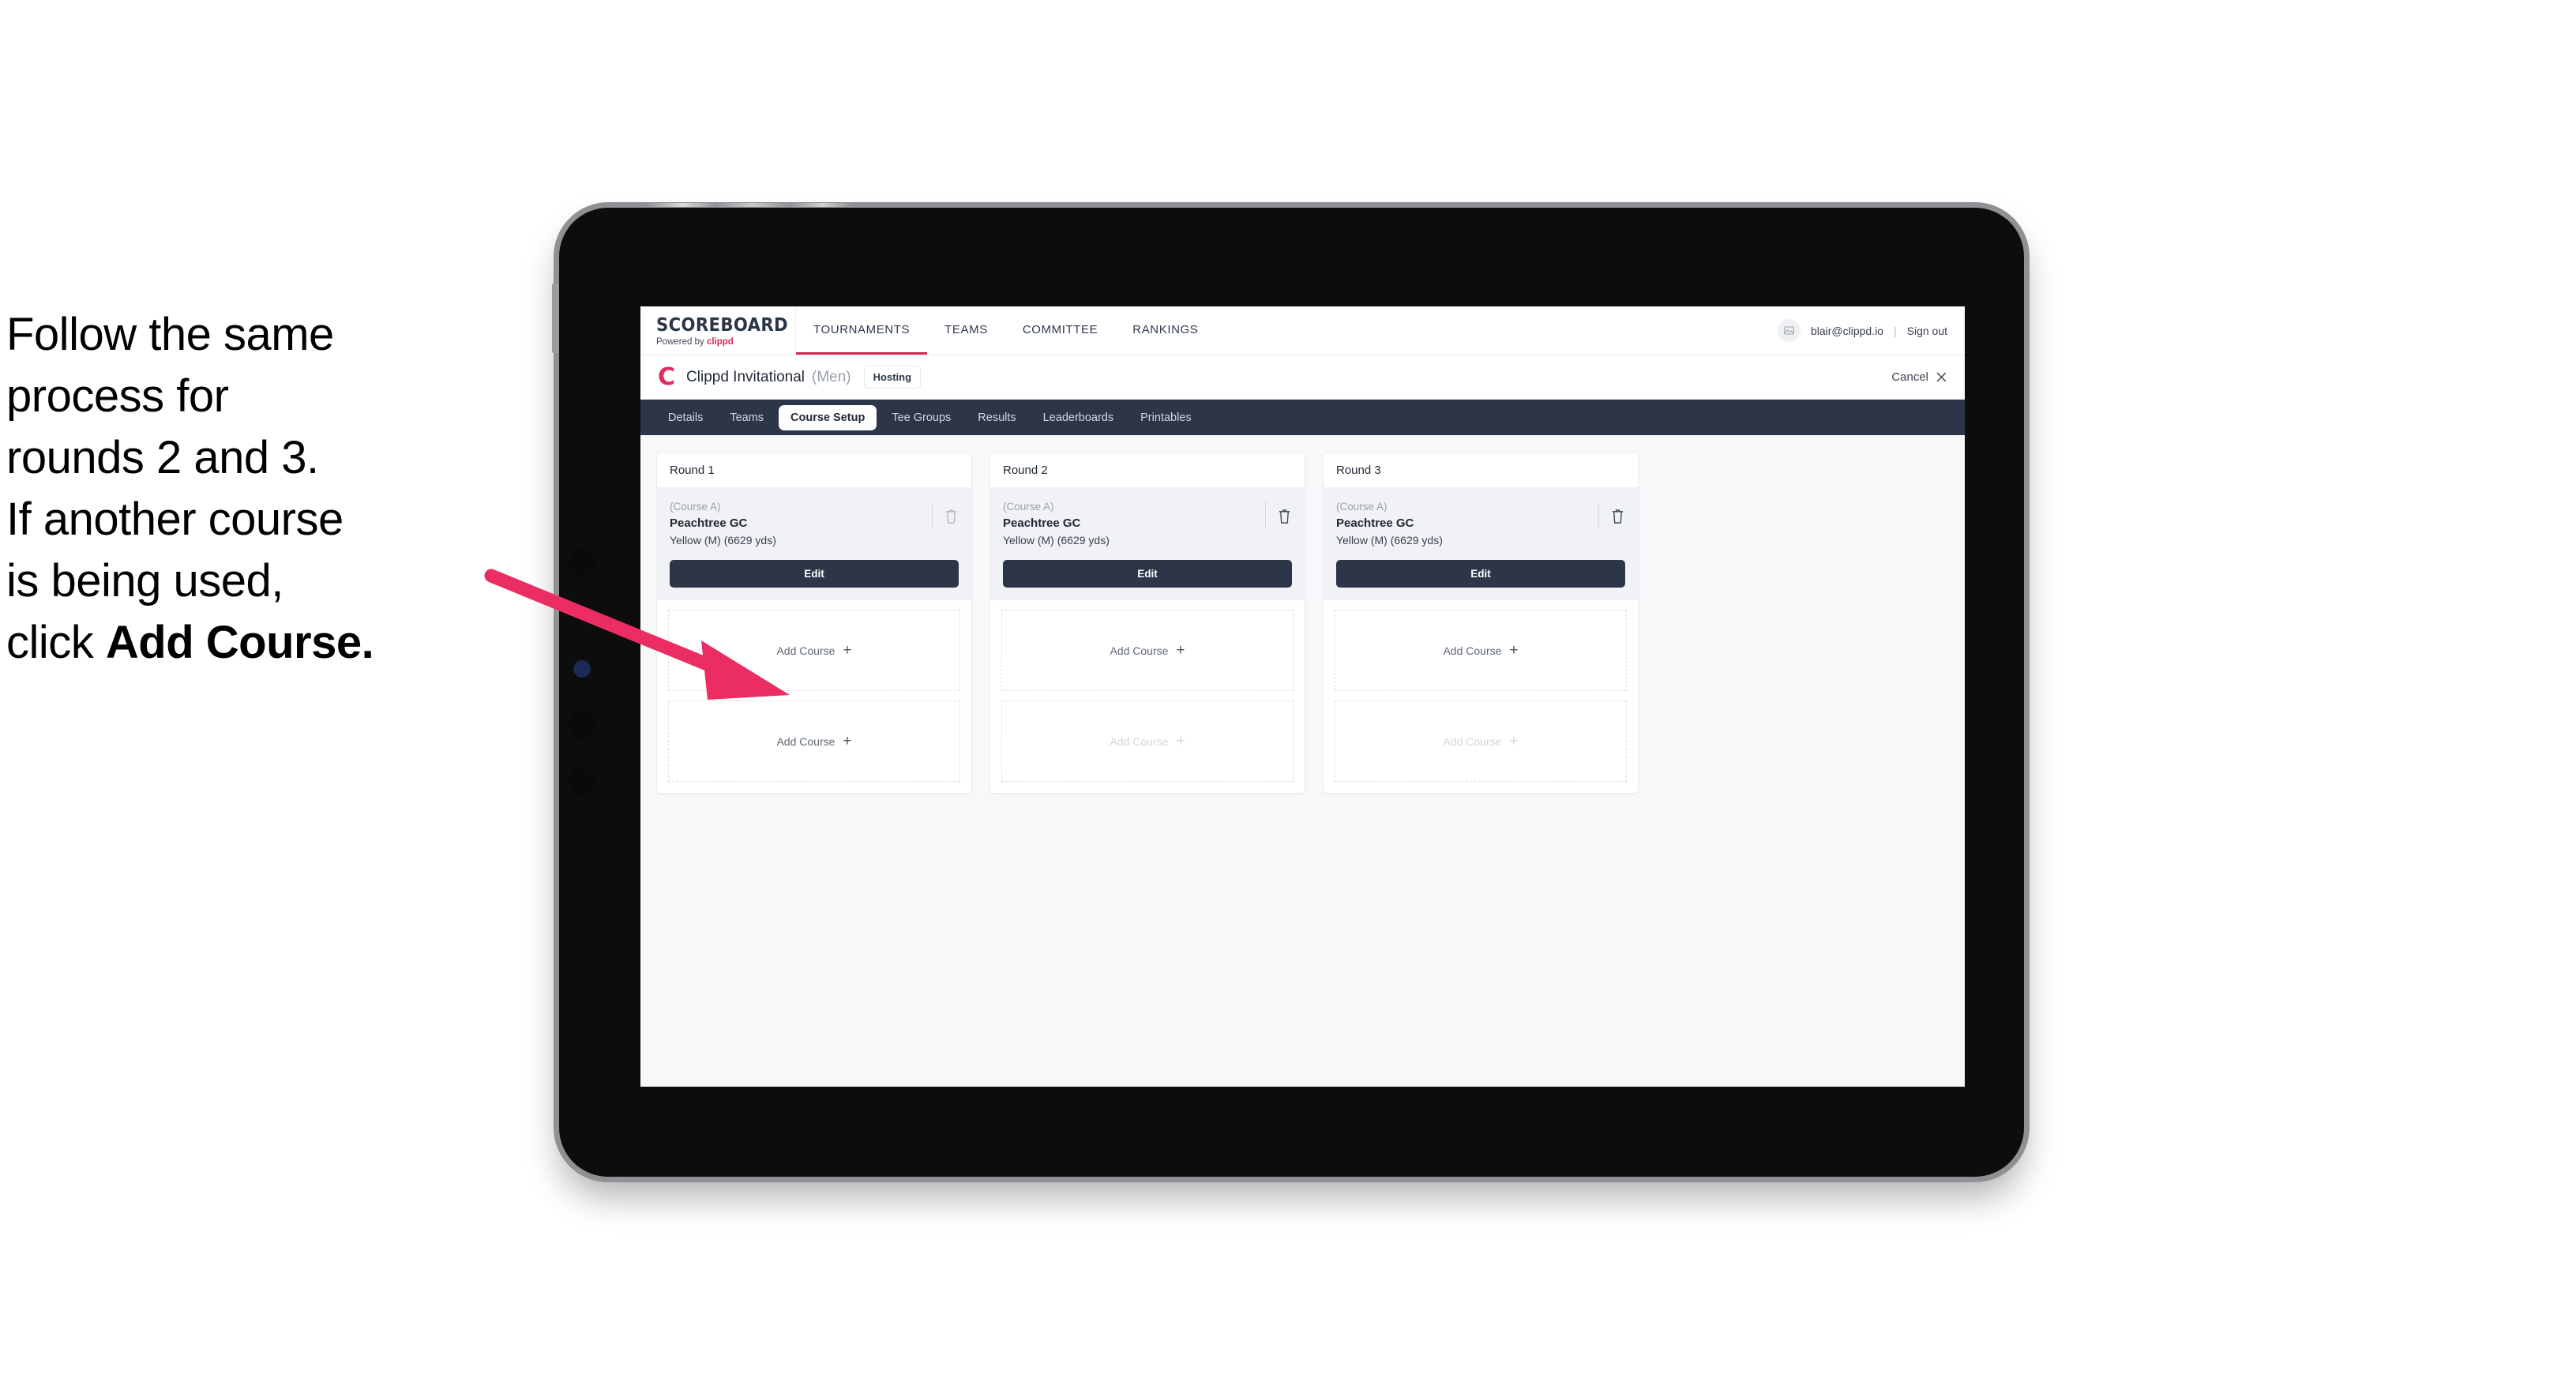  I want to click on account-area: blair@clippd.io | Sign out, so click(1871, 330).